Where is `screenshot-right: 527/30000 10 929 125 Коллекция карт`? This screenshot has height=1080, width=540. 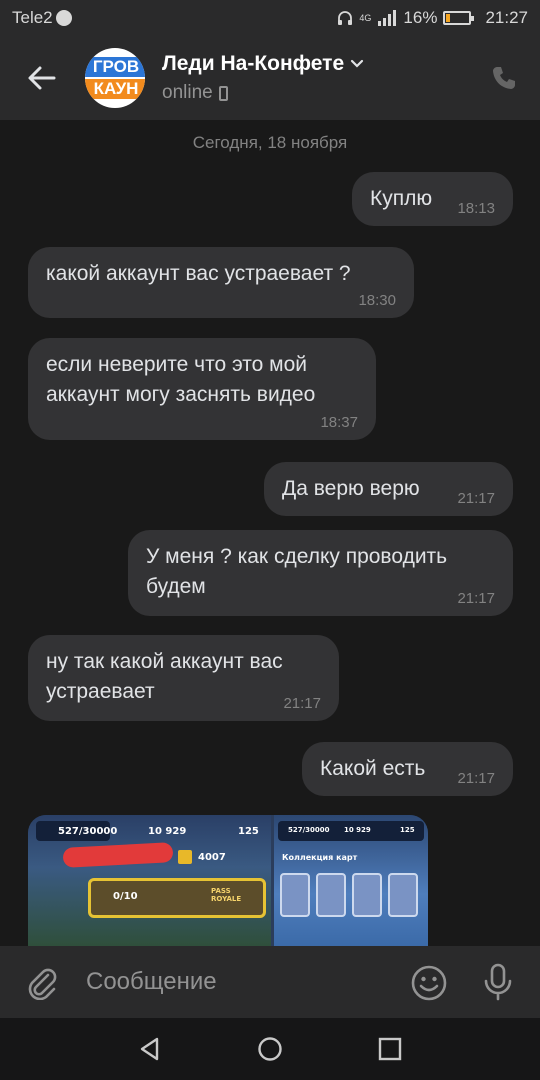 screenshot-right: 527/30000 10 929 125 Коллекция карт is located at coordinates (351, 881).